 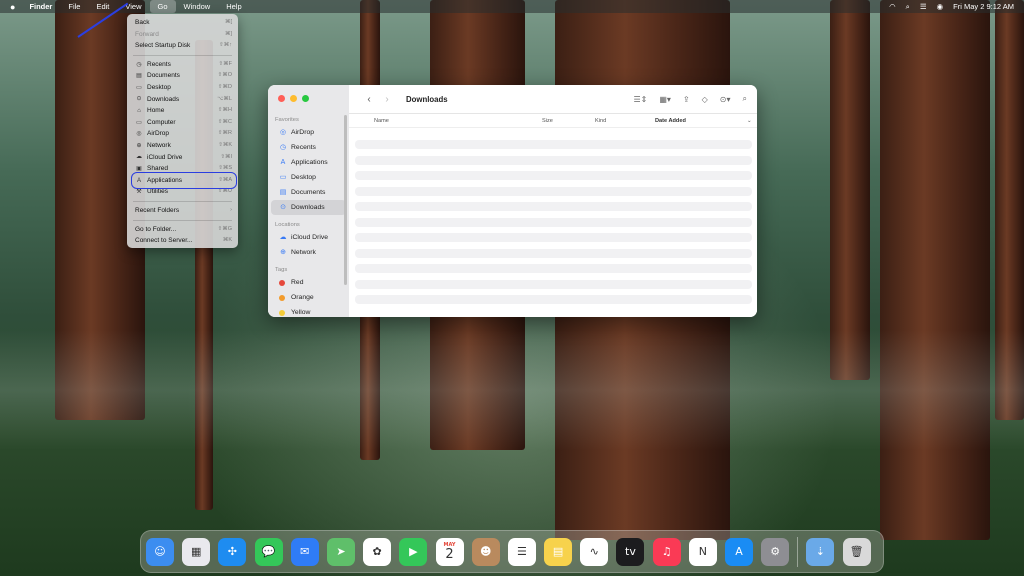 I want to click on go-menu-item-label: Documents, so click(x=163, y=76).